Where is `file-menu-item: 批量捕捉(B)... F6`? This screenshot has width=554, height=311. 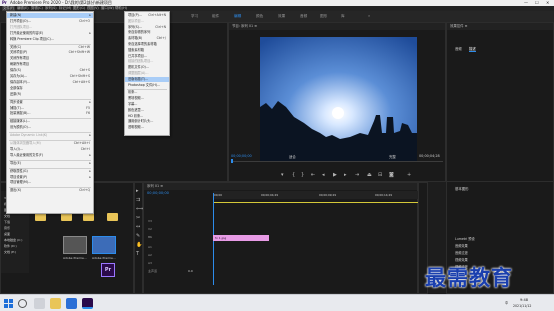
file-menu-item: 批量捕捉(B)... F6 is located at coordinates (50, 113).